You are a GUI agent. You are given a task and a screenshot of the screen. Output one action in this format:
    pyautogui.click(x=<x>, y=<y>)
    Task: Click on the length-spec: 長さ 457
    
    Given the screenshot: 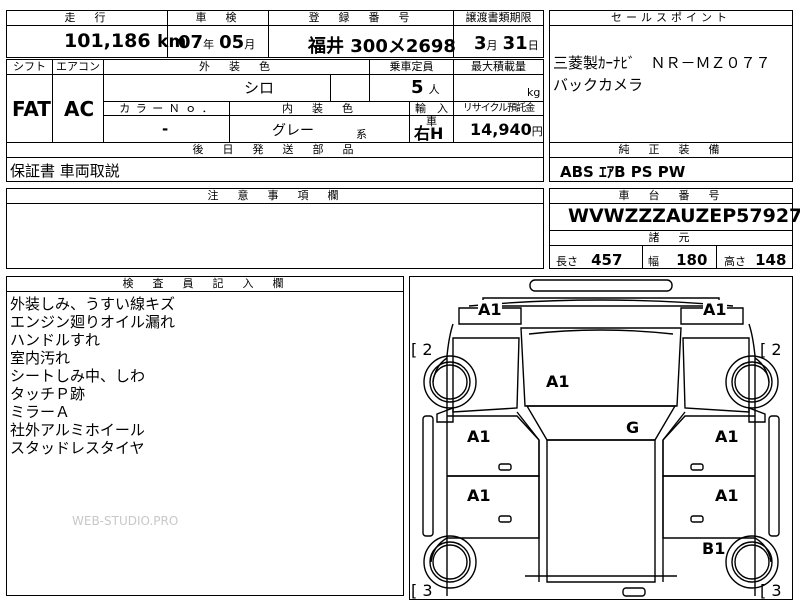 What is the action you would take?
    pyautogui.click(x=589, y=260)
    